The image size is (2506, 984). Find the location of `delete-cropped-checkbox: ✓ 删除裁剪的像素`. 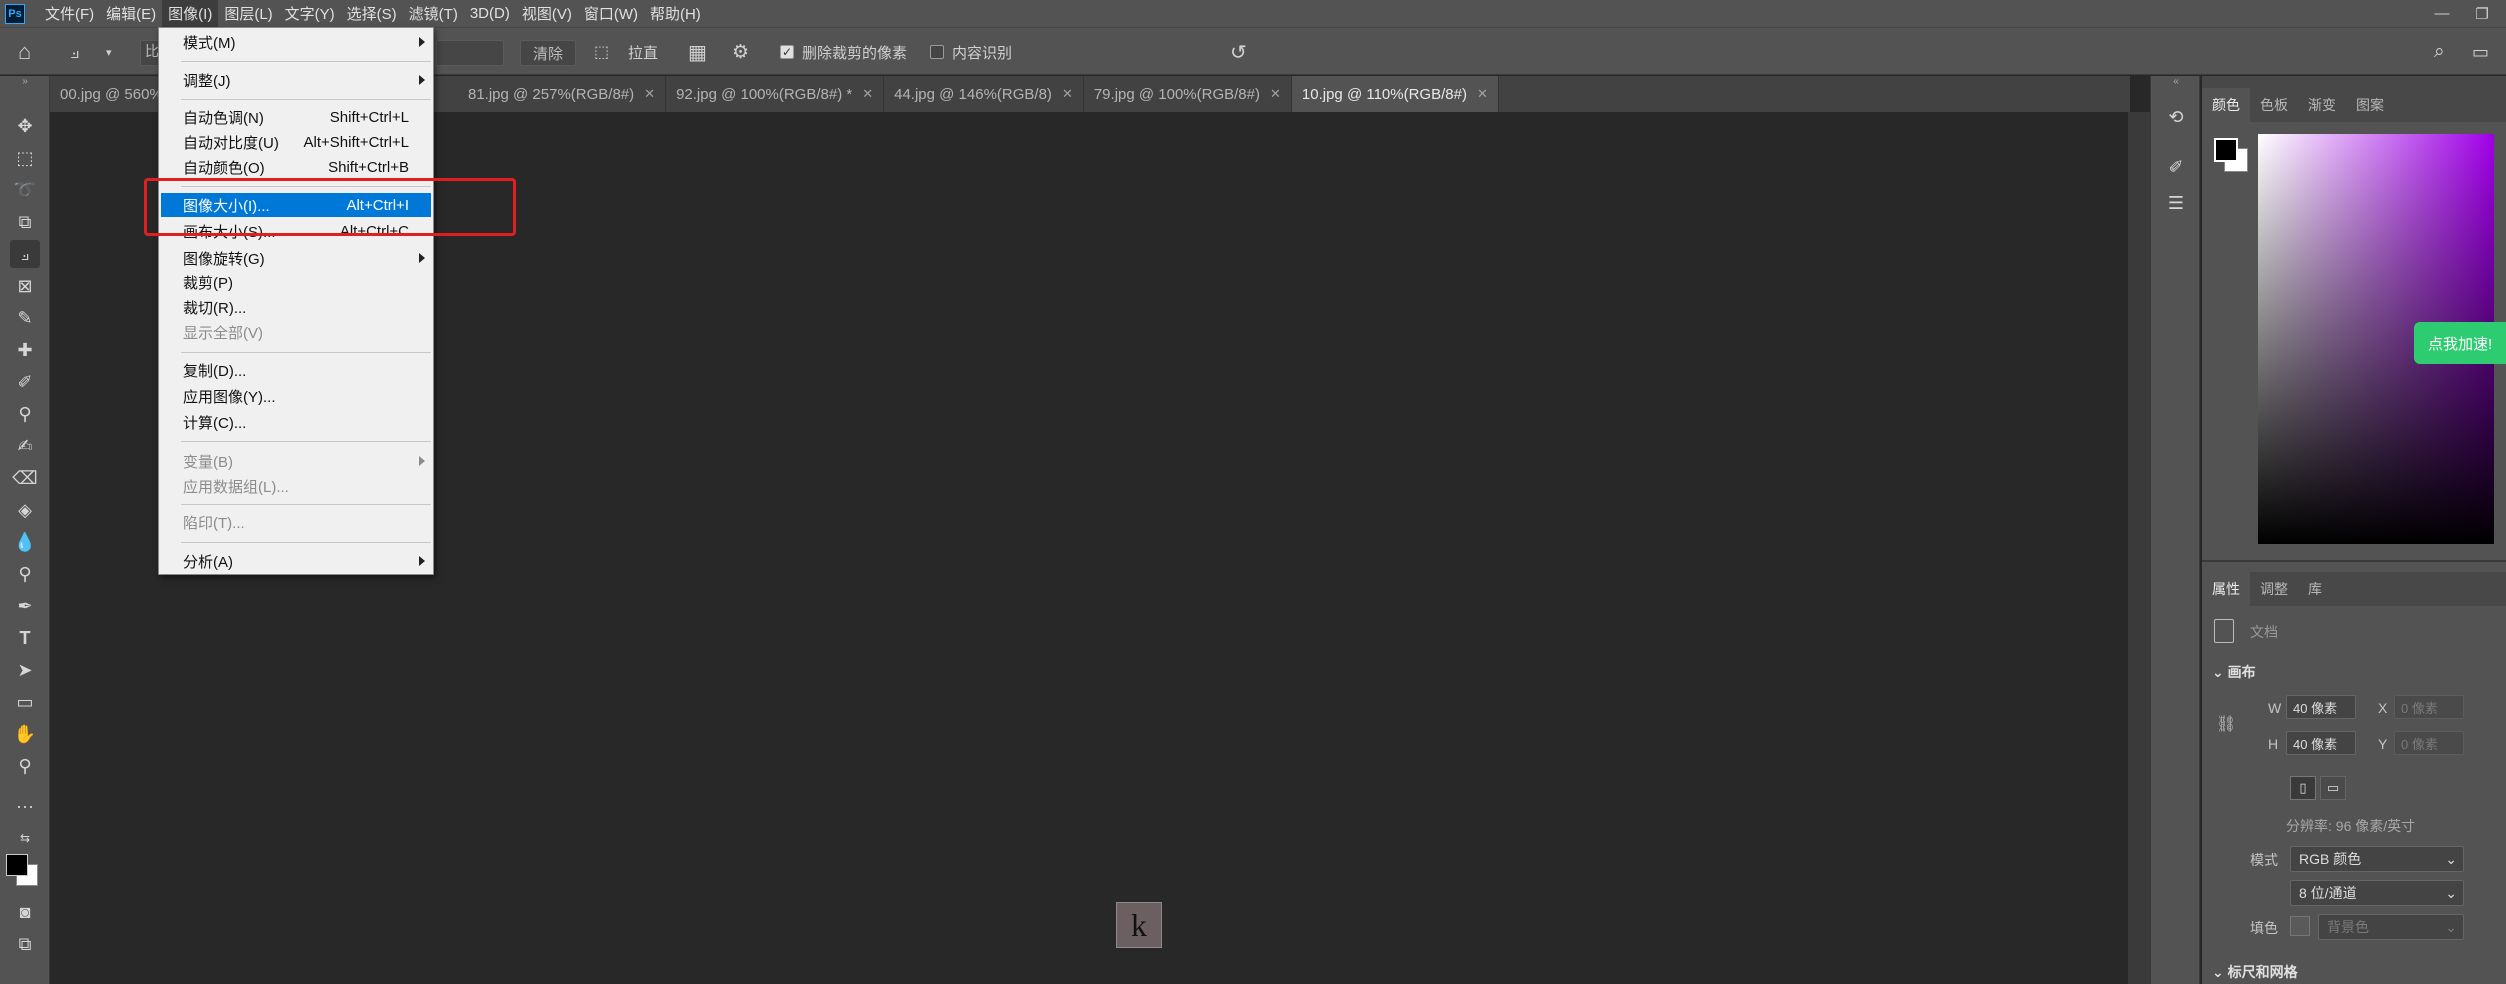

delete-cropped-checkbox: ✓ 删除裁剪的像素 is located at coordinates (843, 52).